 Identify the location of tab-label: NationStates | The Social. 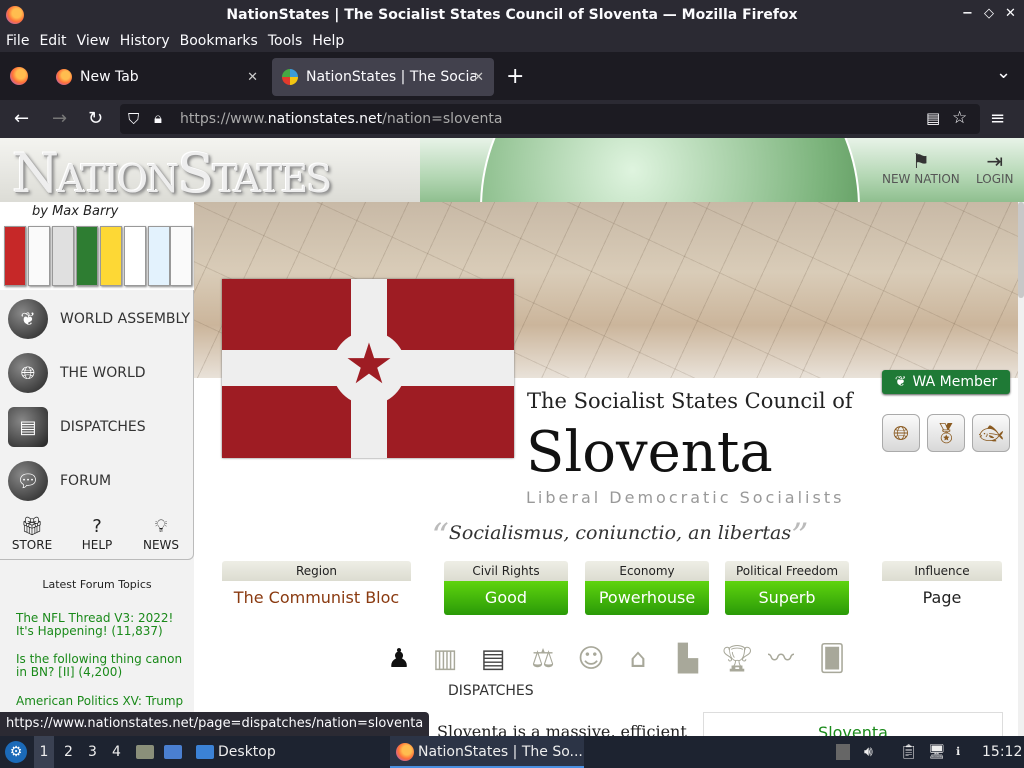
(391, 77).